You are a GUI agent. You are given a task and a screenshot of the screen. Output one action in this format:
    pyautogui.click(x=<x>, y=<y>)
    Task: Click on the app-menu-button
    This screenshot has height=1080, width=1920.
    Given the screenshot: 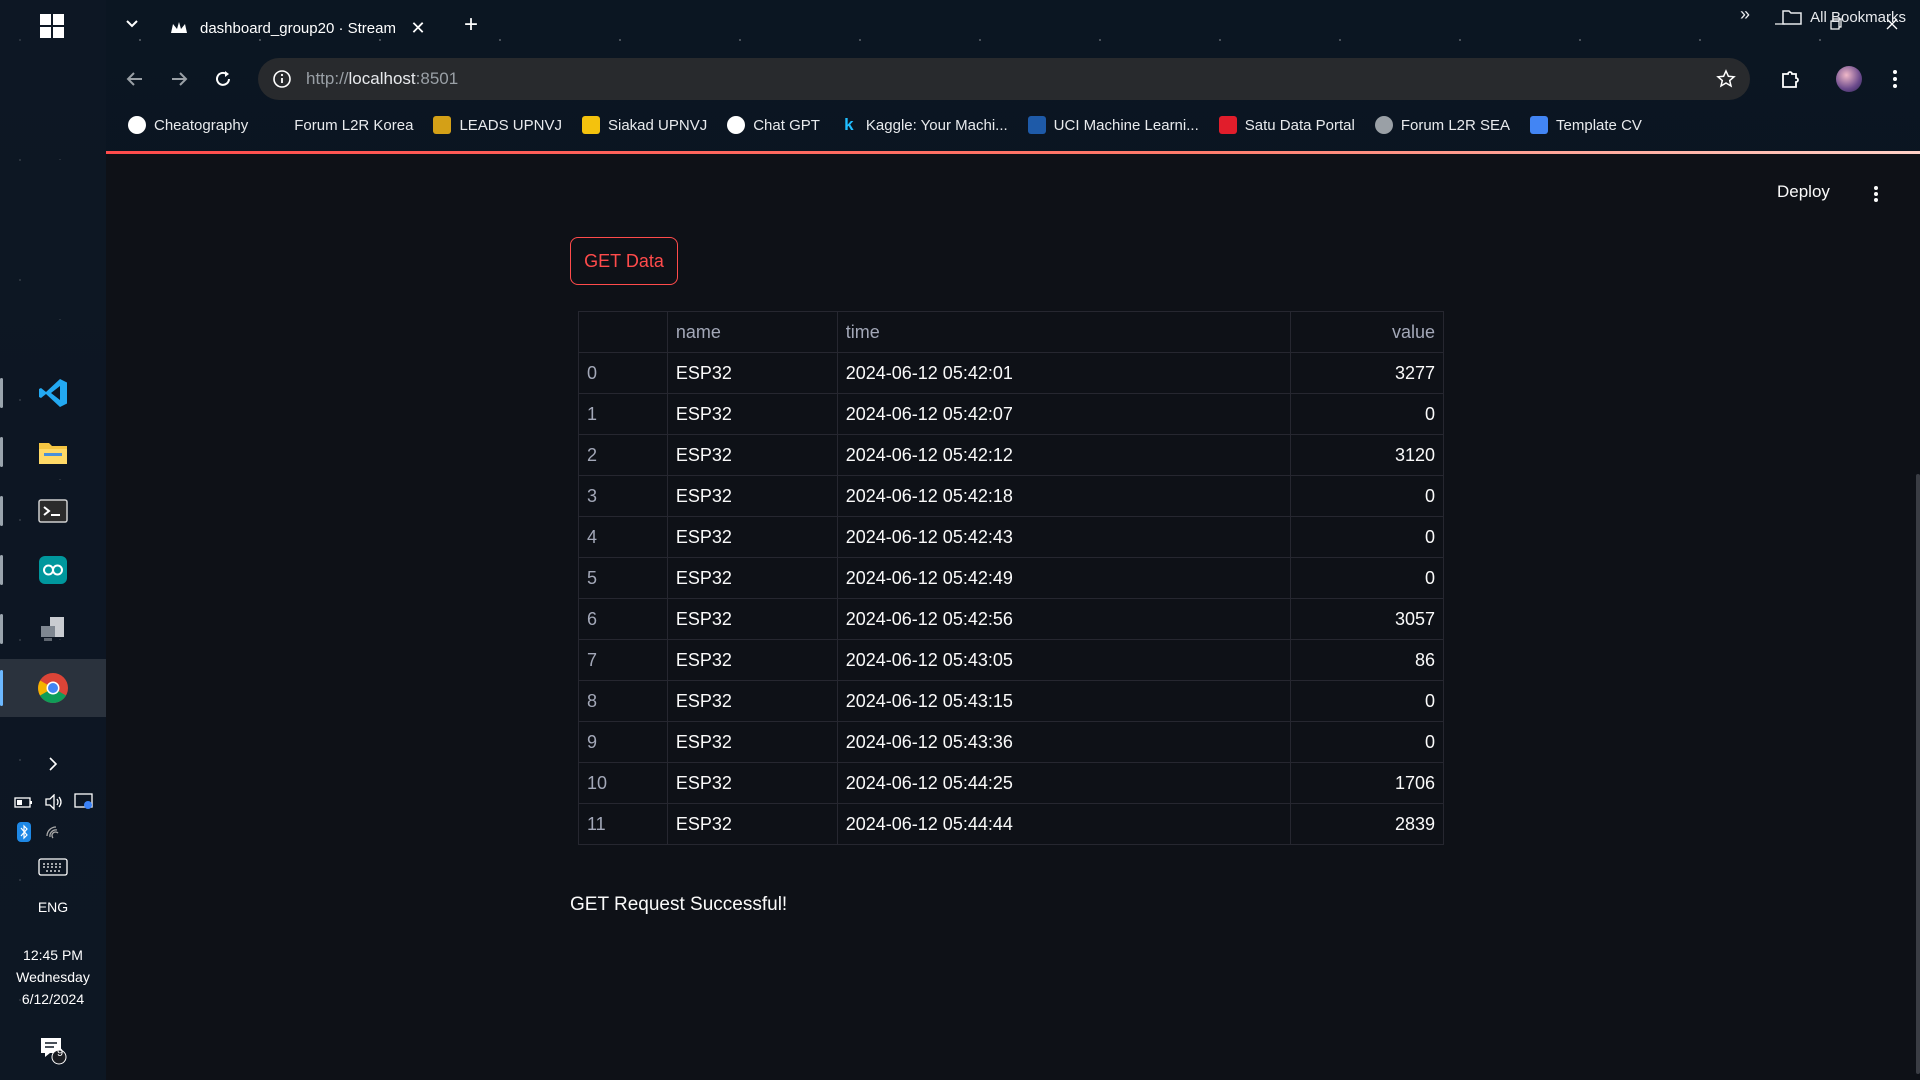 What is the action you would take?
    pyautogui.click(x=1876, y=194)
    